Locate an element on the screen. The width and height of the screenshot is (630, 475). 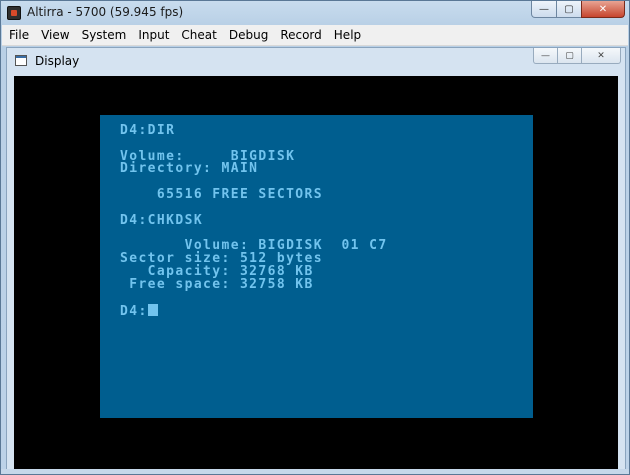
display-minimize-button: — is located at coordinates (545, 56).